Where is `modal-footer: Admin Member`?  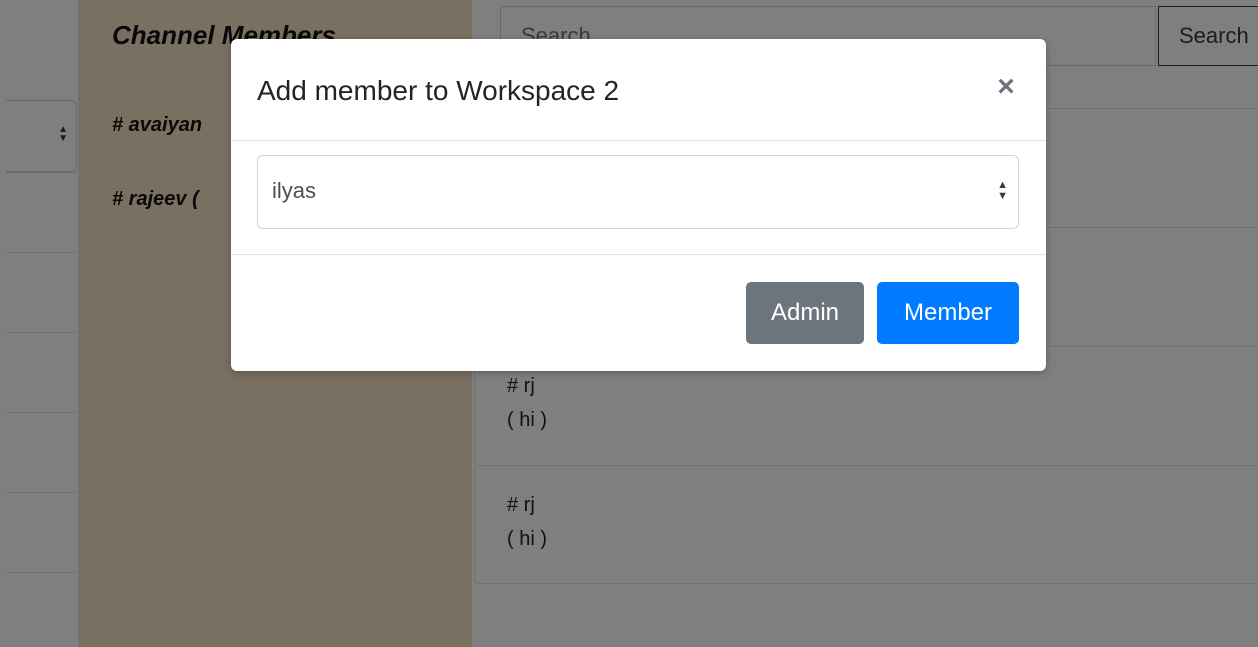 modal-footer: Admin Member is located at coordinates (638, 313).